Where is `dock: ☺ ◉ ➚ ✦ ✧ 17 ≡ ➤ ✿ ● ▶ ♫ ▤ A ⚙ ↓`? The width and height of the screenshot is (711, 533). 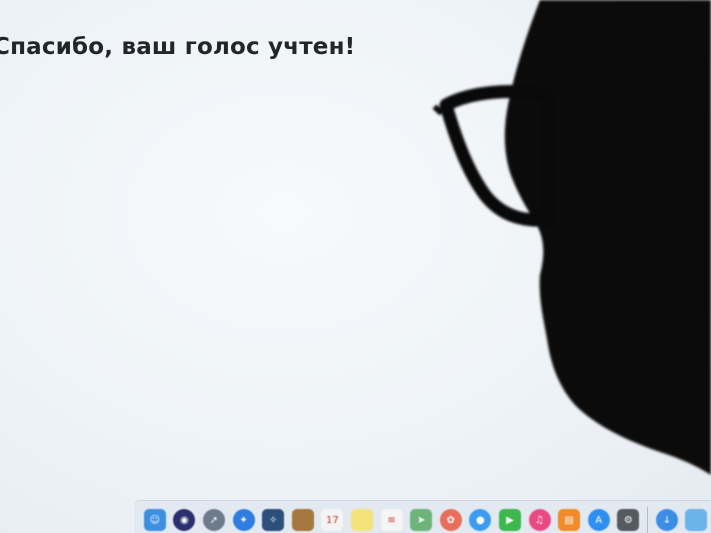
dock: ☺ ◉ ➚ ✦ ✧ 17 ≡ ➤ ✿ ● ▶ ♫ ▤ A ⚙ ↓ is located at coordinates (422, 516).